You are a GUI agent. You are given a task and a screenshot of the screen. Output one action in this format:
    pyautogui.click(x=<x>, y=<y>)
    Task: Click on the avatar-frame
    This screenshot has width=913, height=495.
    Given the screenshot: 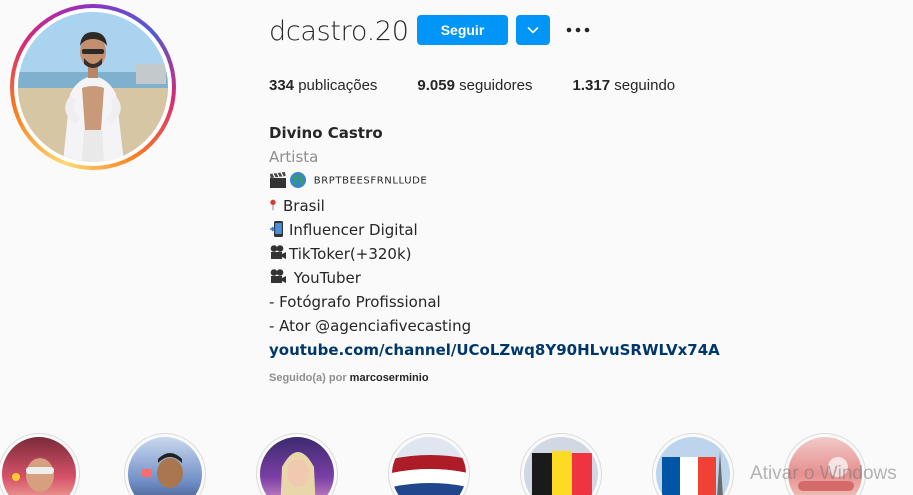 What is the action you would take?
    pyautogui.click(x=93, y=87)
    